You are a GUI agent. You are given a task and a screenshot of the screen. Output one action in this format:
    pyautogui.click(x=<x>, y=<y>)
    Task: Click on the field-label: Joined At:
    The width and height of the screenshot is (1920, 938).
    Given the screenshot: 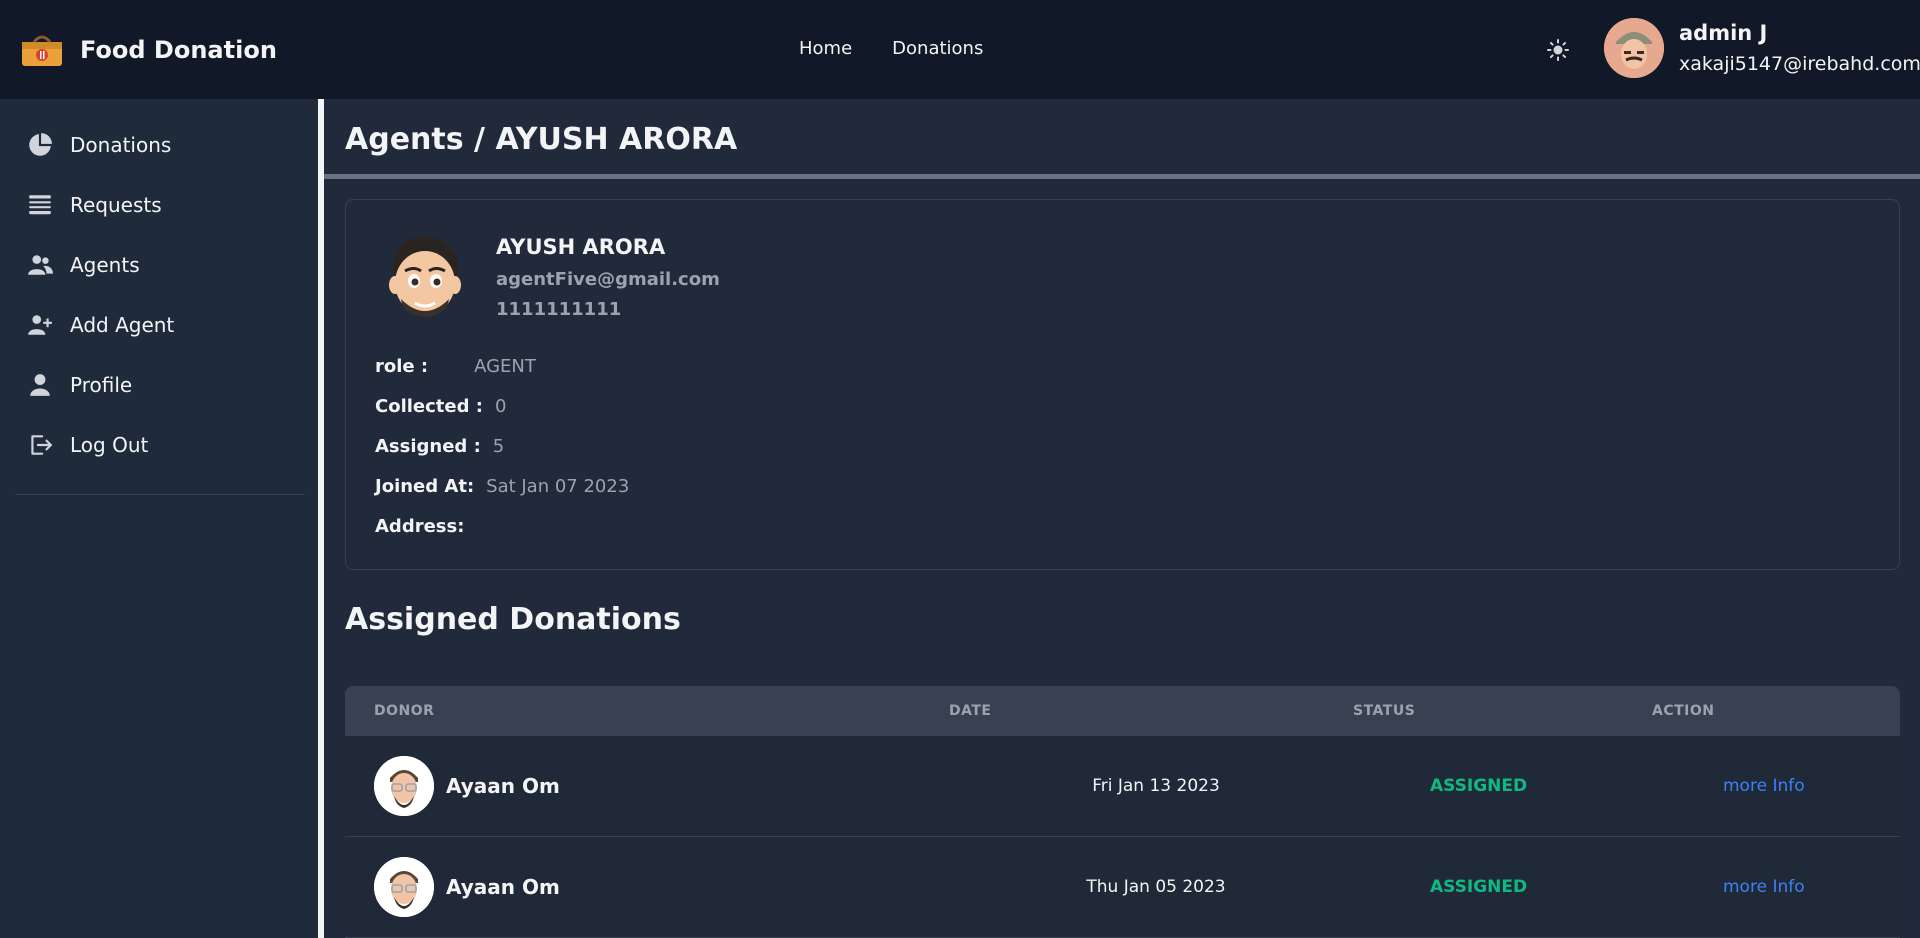 What is the action you would take?
    pyautogui.click(x=425, y=486)
    